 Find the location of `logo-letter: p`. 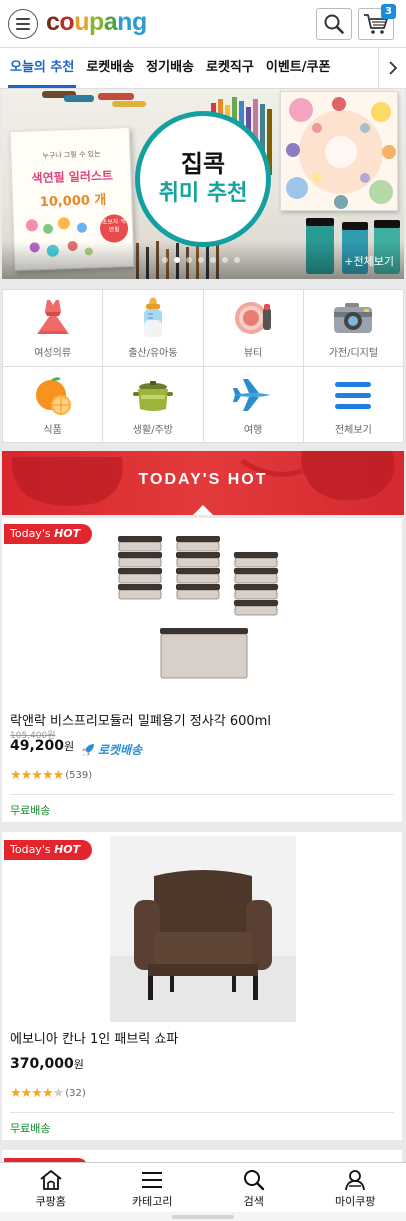

logo-letter: p is located at coordinates (96, 22).